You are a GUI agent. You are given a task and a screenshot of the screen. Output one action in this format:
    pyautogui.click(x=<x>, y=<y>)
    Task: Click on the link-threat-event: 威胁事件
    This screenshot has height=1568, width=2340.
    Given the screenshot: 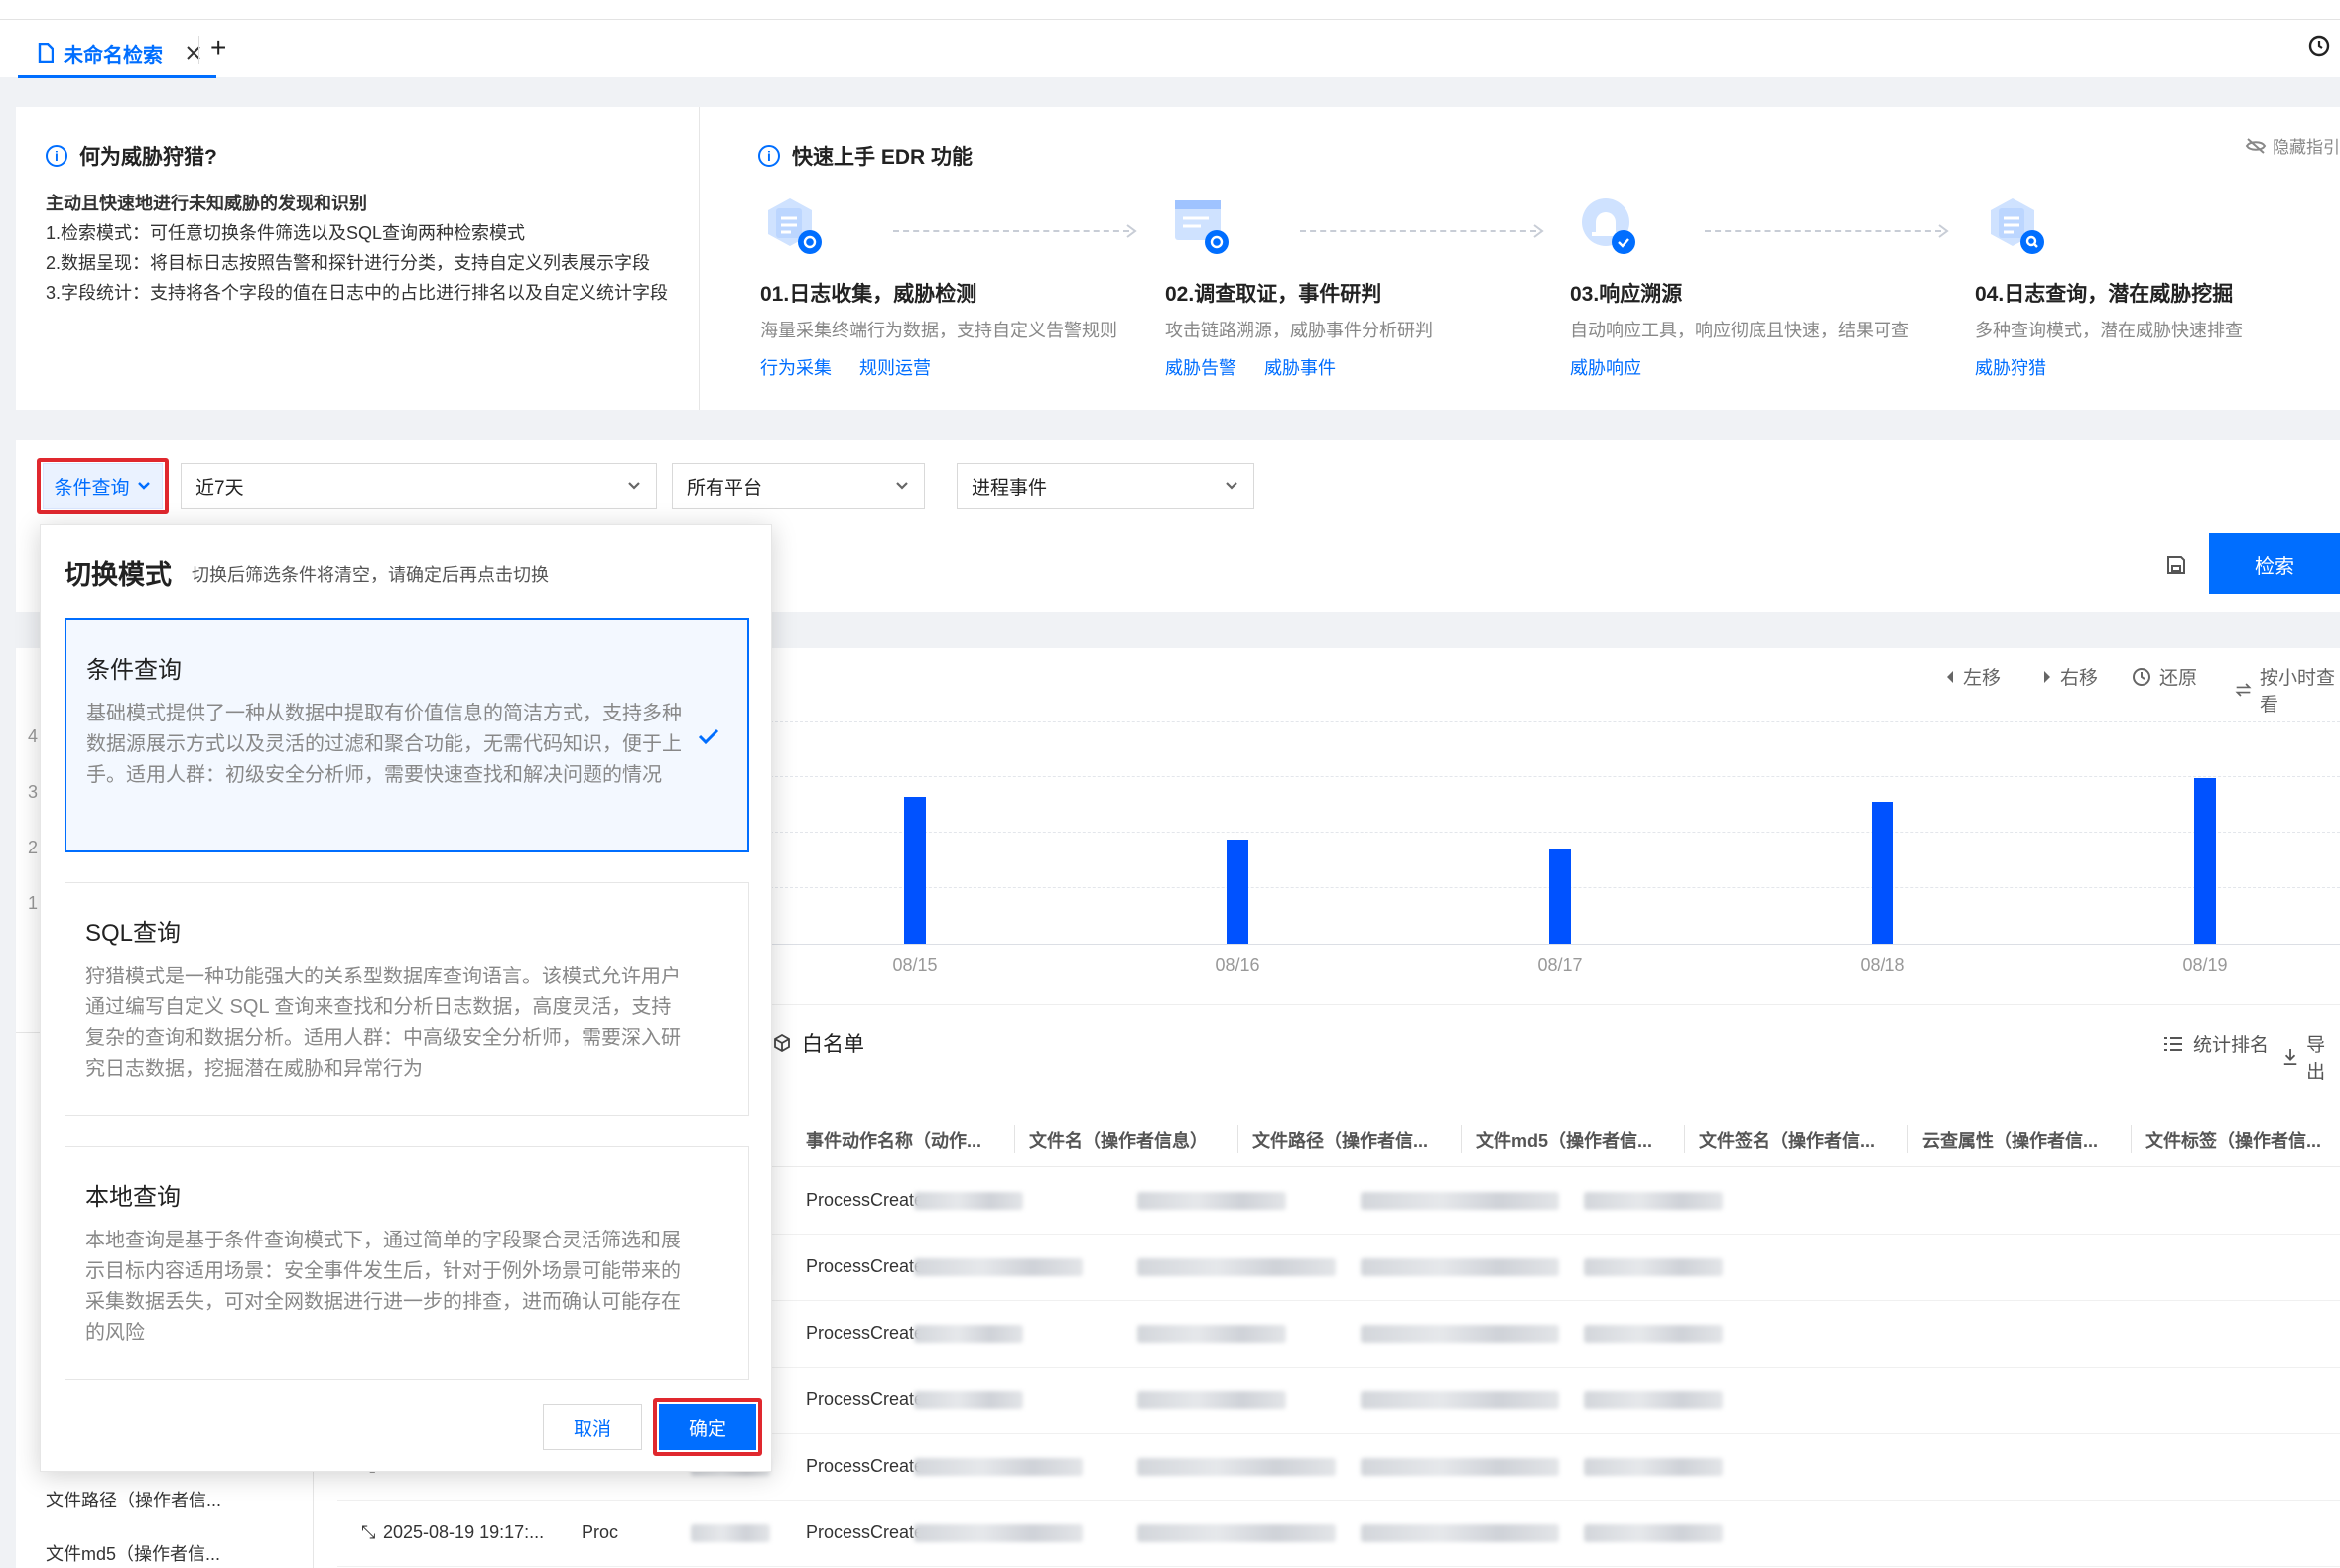 What is the action you would take?
    pyautogui.click(x=1300, y=367)
    